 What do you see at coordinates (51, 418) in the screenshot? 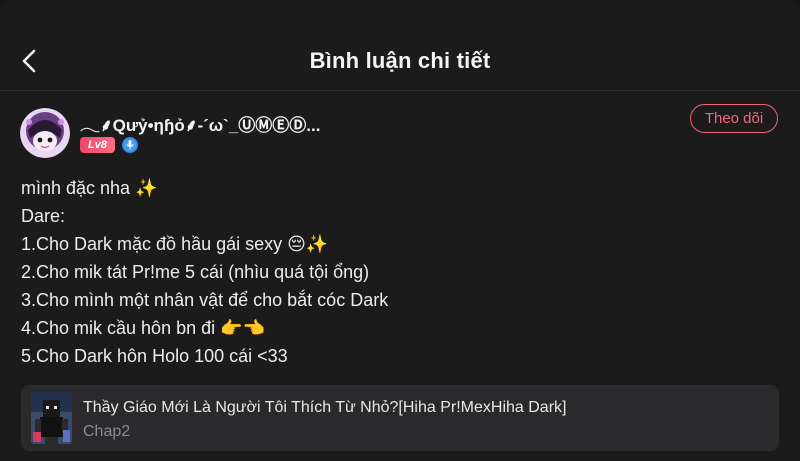
I see `story-thumbnail` at bounding box center [51, 418].